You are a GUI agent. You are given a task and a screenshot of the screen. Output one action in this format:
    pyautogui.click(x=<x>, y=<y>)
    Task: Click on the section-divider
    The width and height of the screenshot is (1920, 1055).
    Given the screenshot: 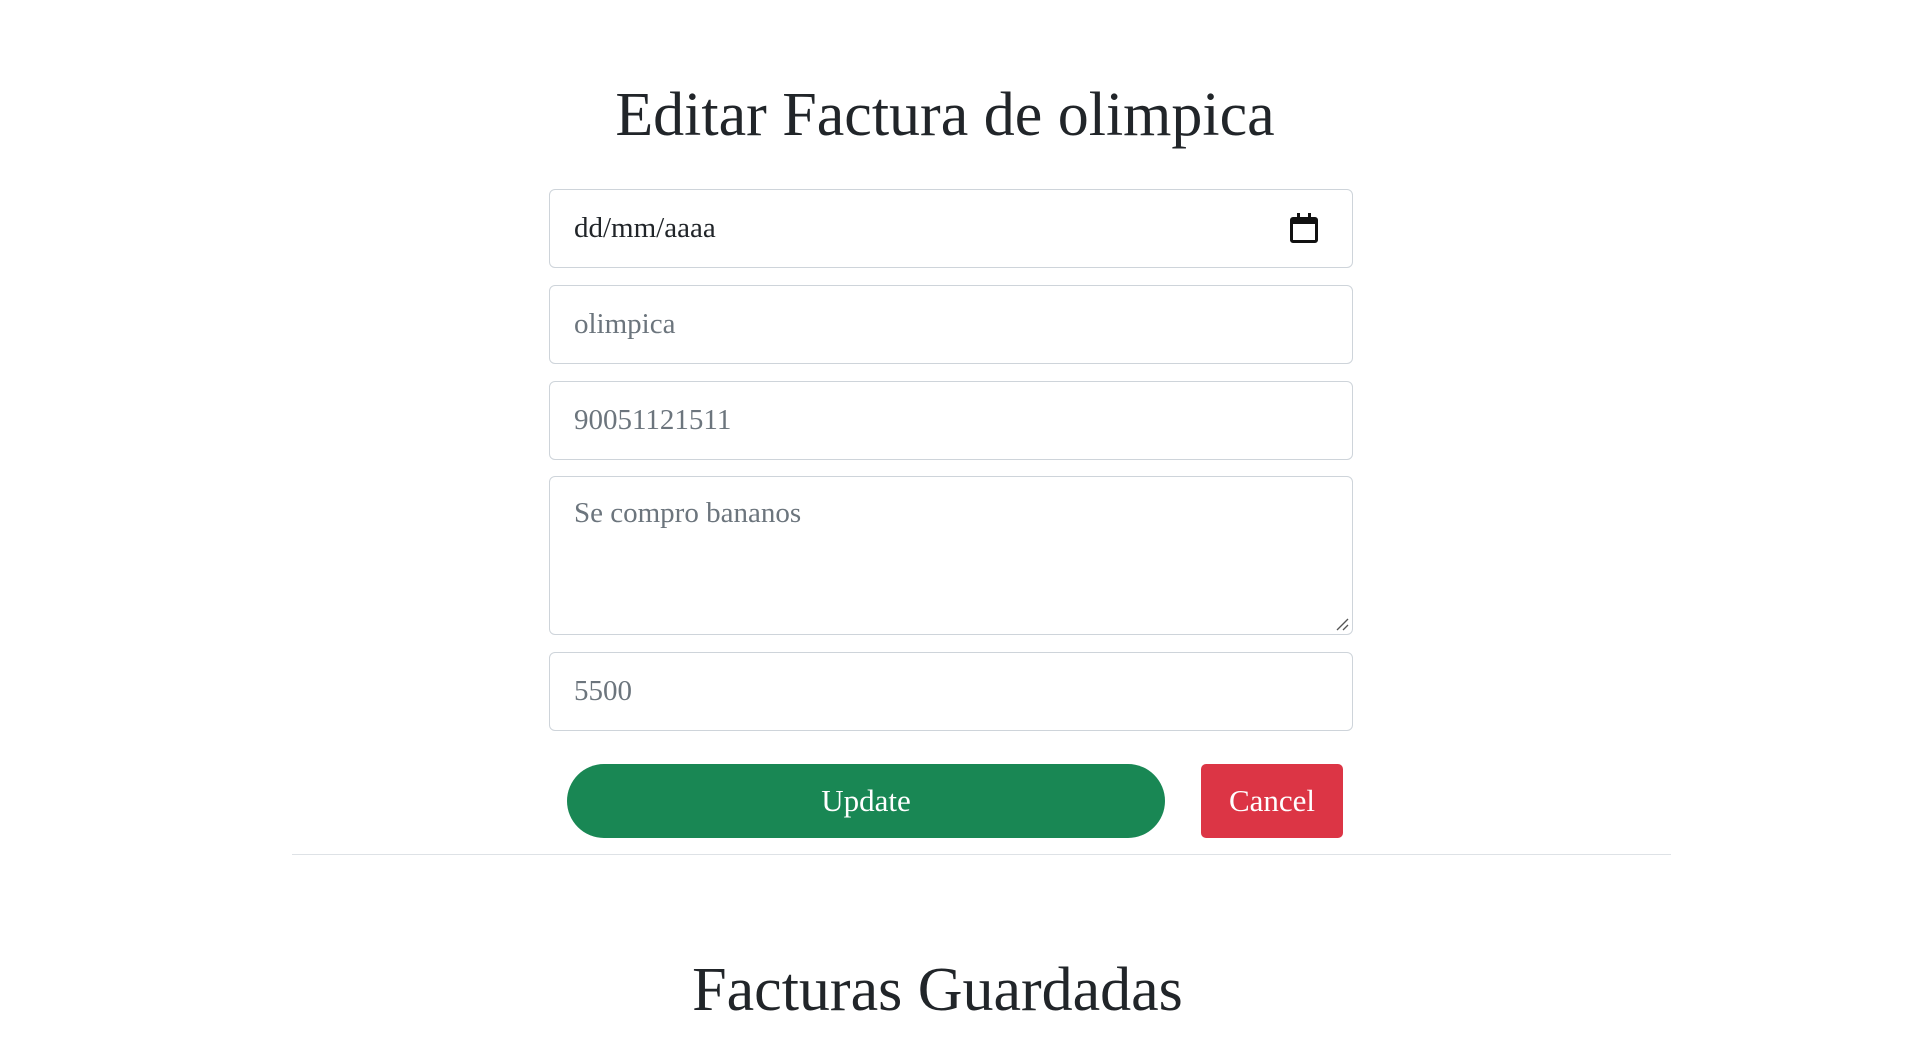 What is the action you would take?
    pyautogui.click(x=981, y=854)
    